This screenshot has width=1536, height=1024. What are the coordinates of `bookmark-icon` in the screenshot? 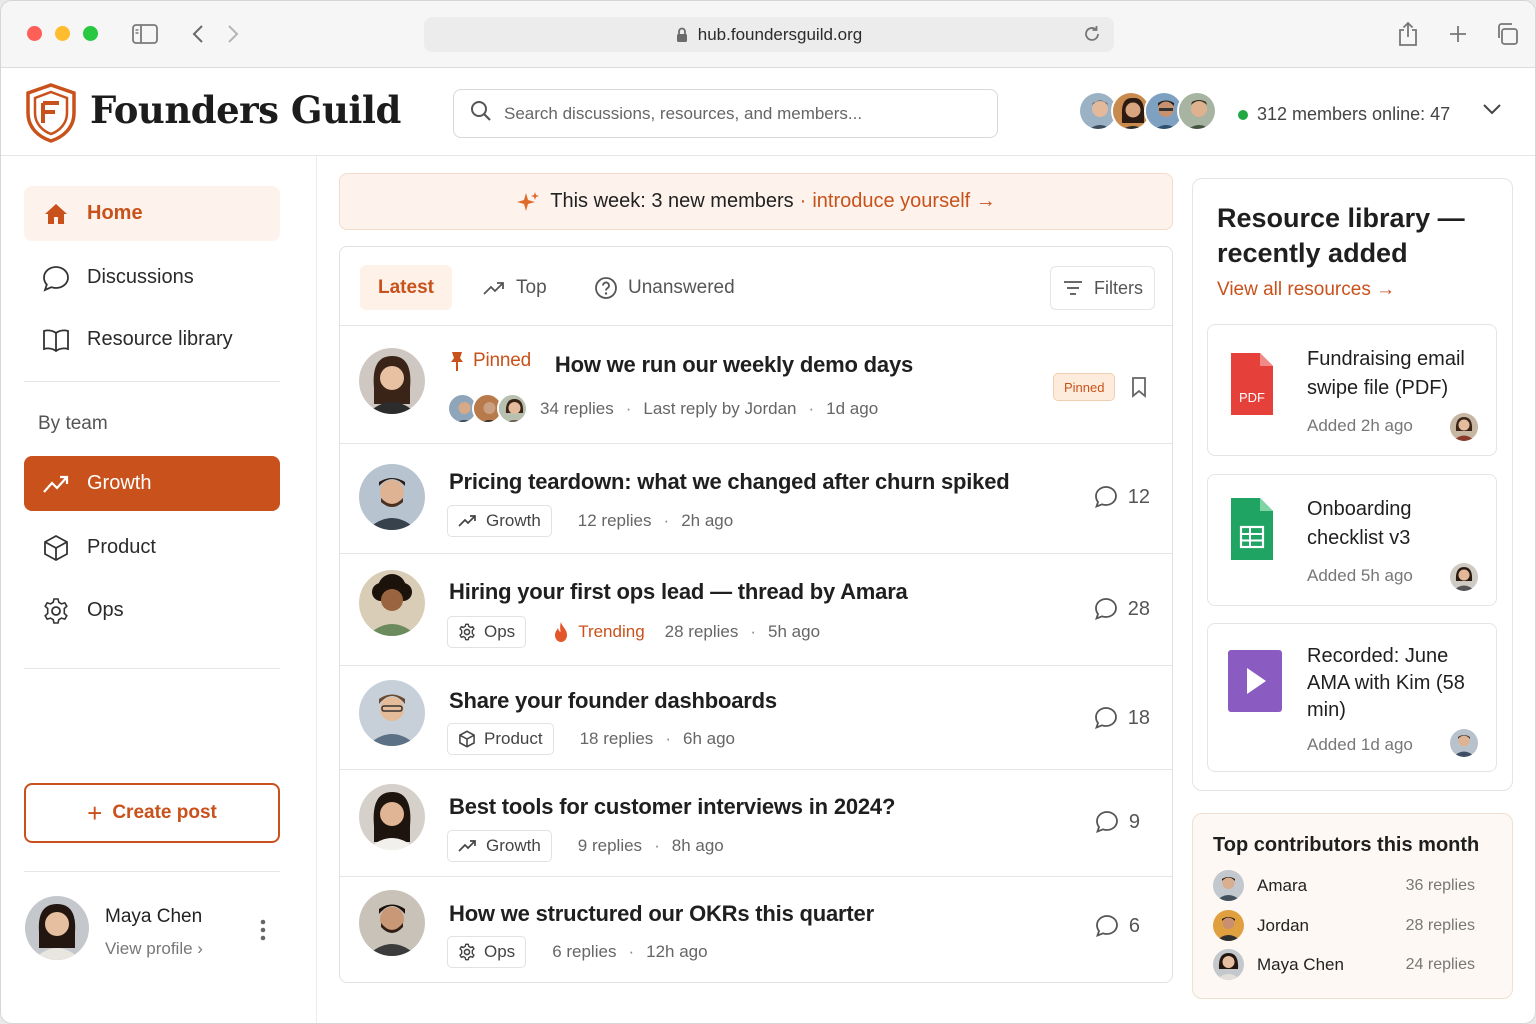 It's located at (1139, 389).